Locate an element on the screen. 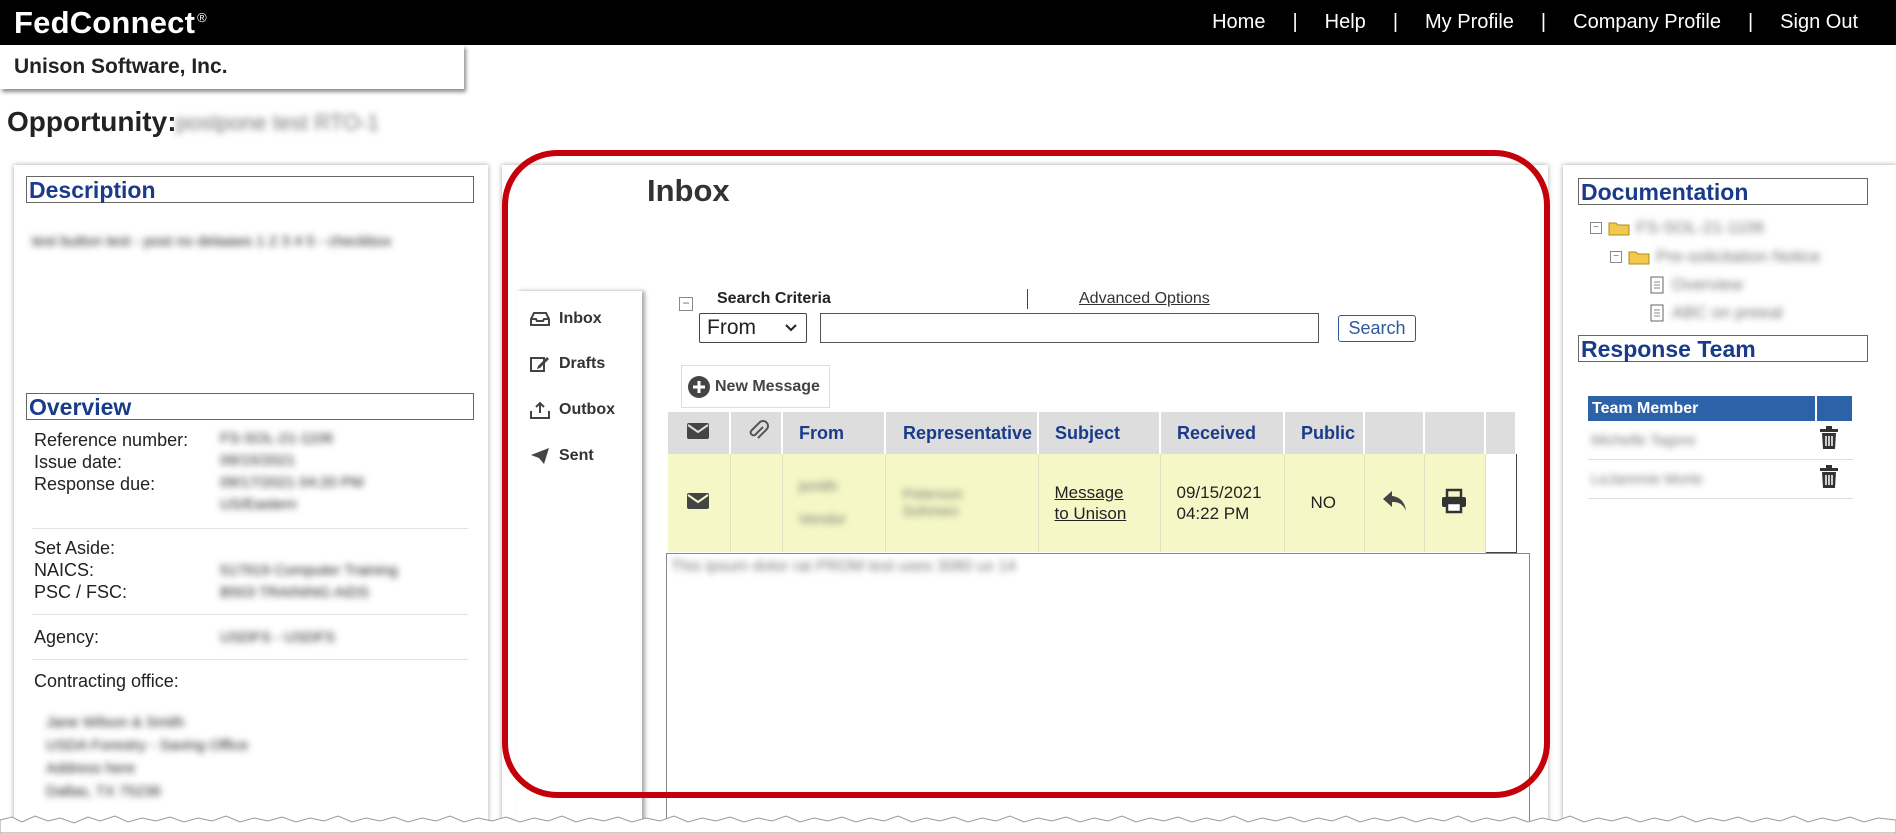 The image size is (1896, 833). read-status-column is located at coordinates (699, 433).